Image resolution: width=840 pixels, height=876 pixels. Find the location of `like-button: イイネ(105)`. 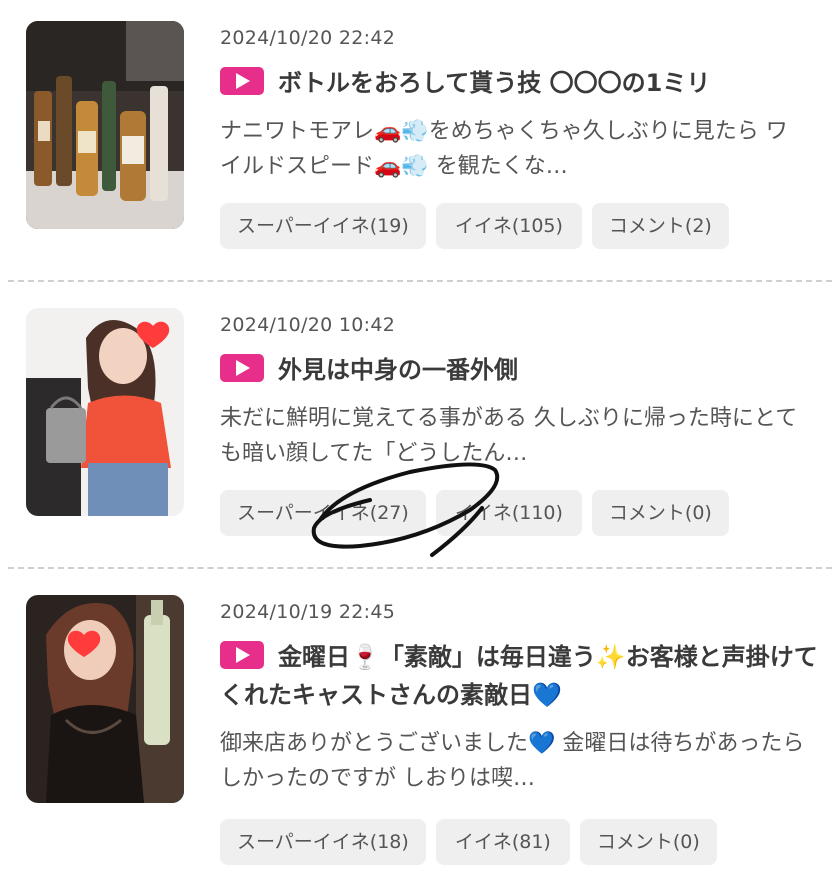

like-button: イイネ(105) is located at coordinates (508, 226).